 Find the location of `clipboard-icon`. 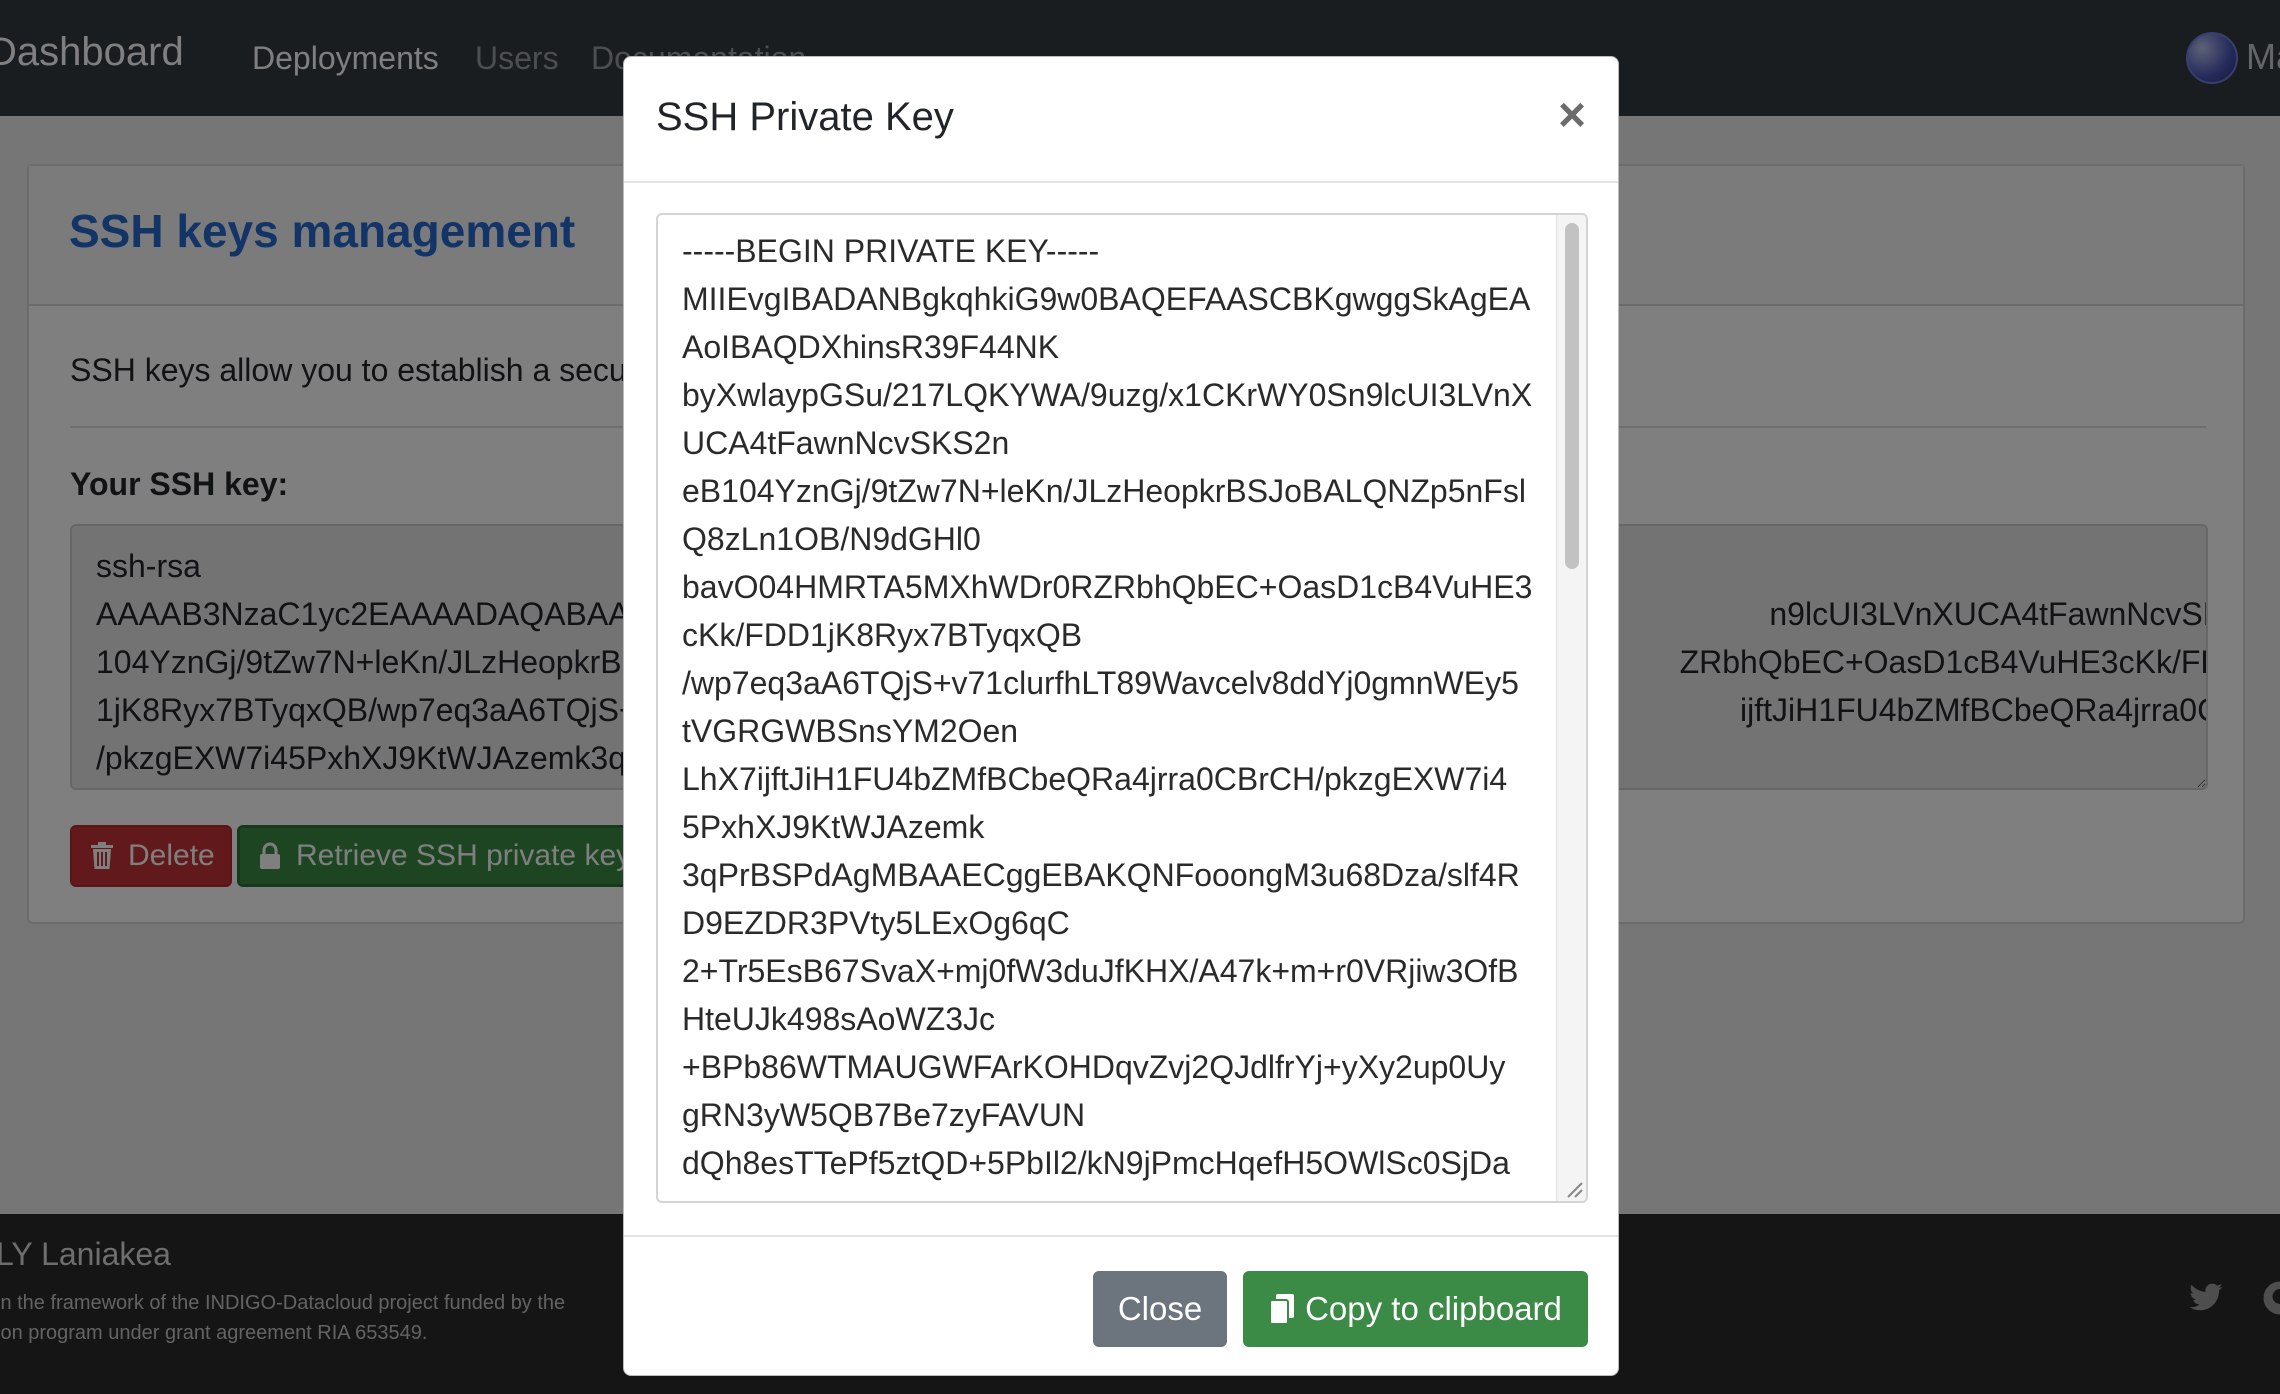

clipboard-icon is located at coordinates (1282, 1309).